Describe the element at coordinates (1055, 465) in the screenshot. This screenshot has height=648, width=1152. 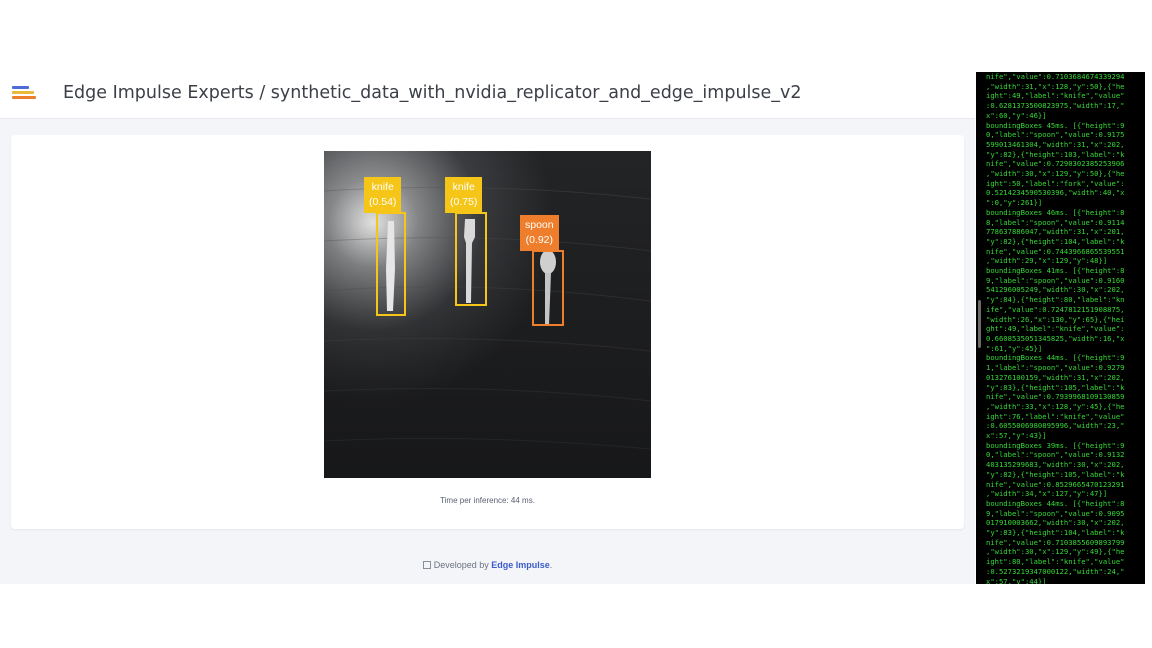
I see `terminal-line: 403135299683,"width":30,"x":202,` at that location.